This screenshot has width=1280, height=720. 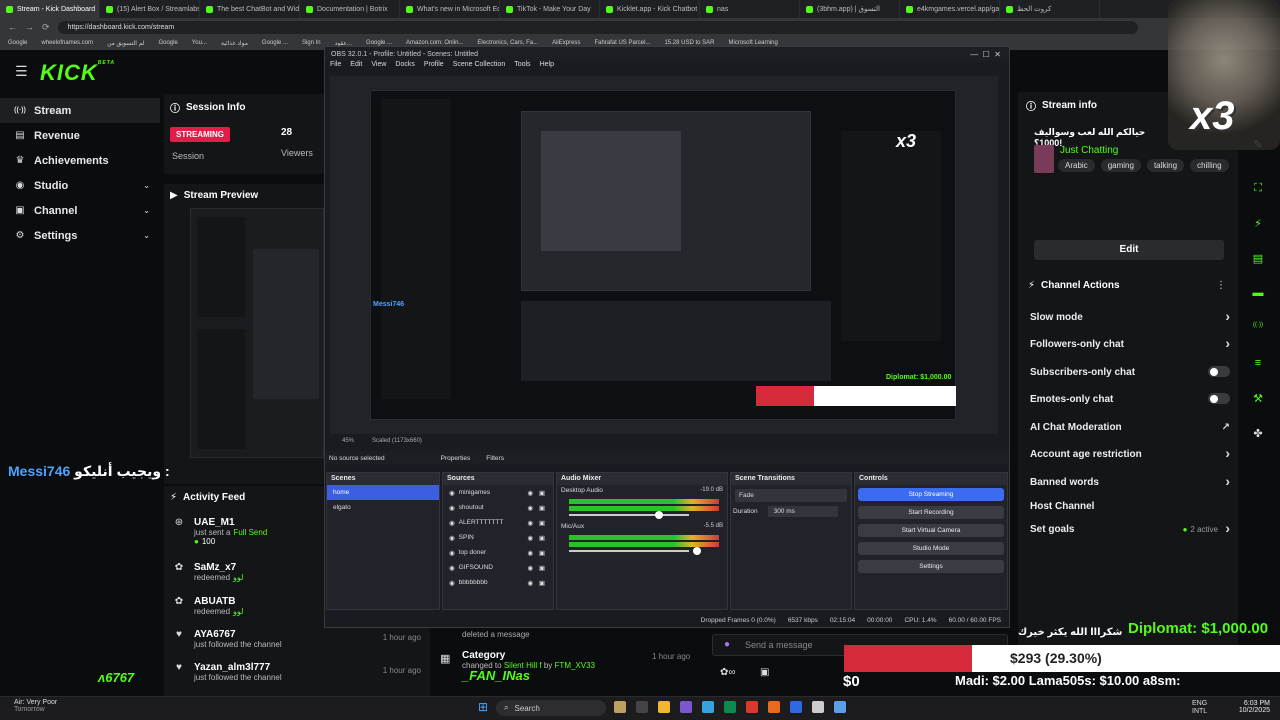 What do you see at coordinates (29, 27) in the screenshot?
I see `forward-icon: →` at bounding box center [29, 27].